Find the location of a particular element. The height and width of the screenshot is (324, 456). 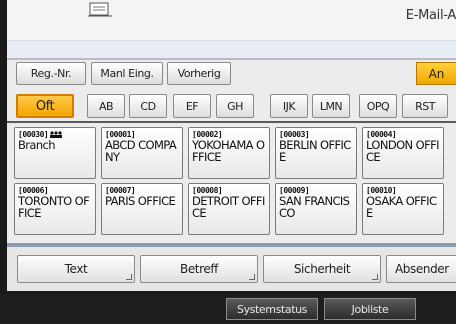

entry-name: LONDON OFFICE is located at coordinates (402, 151).